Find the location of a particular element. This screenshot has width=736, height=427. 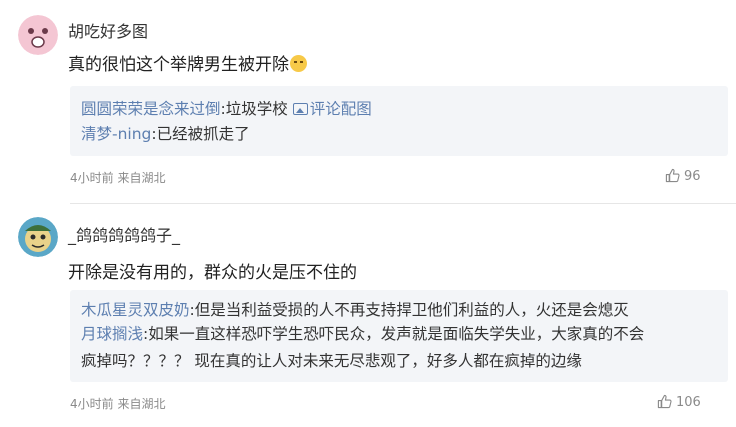

comment-text: 真的很怕这个举牌男生被开除 is located at coordinates (187, 62).